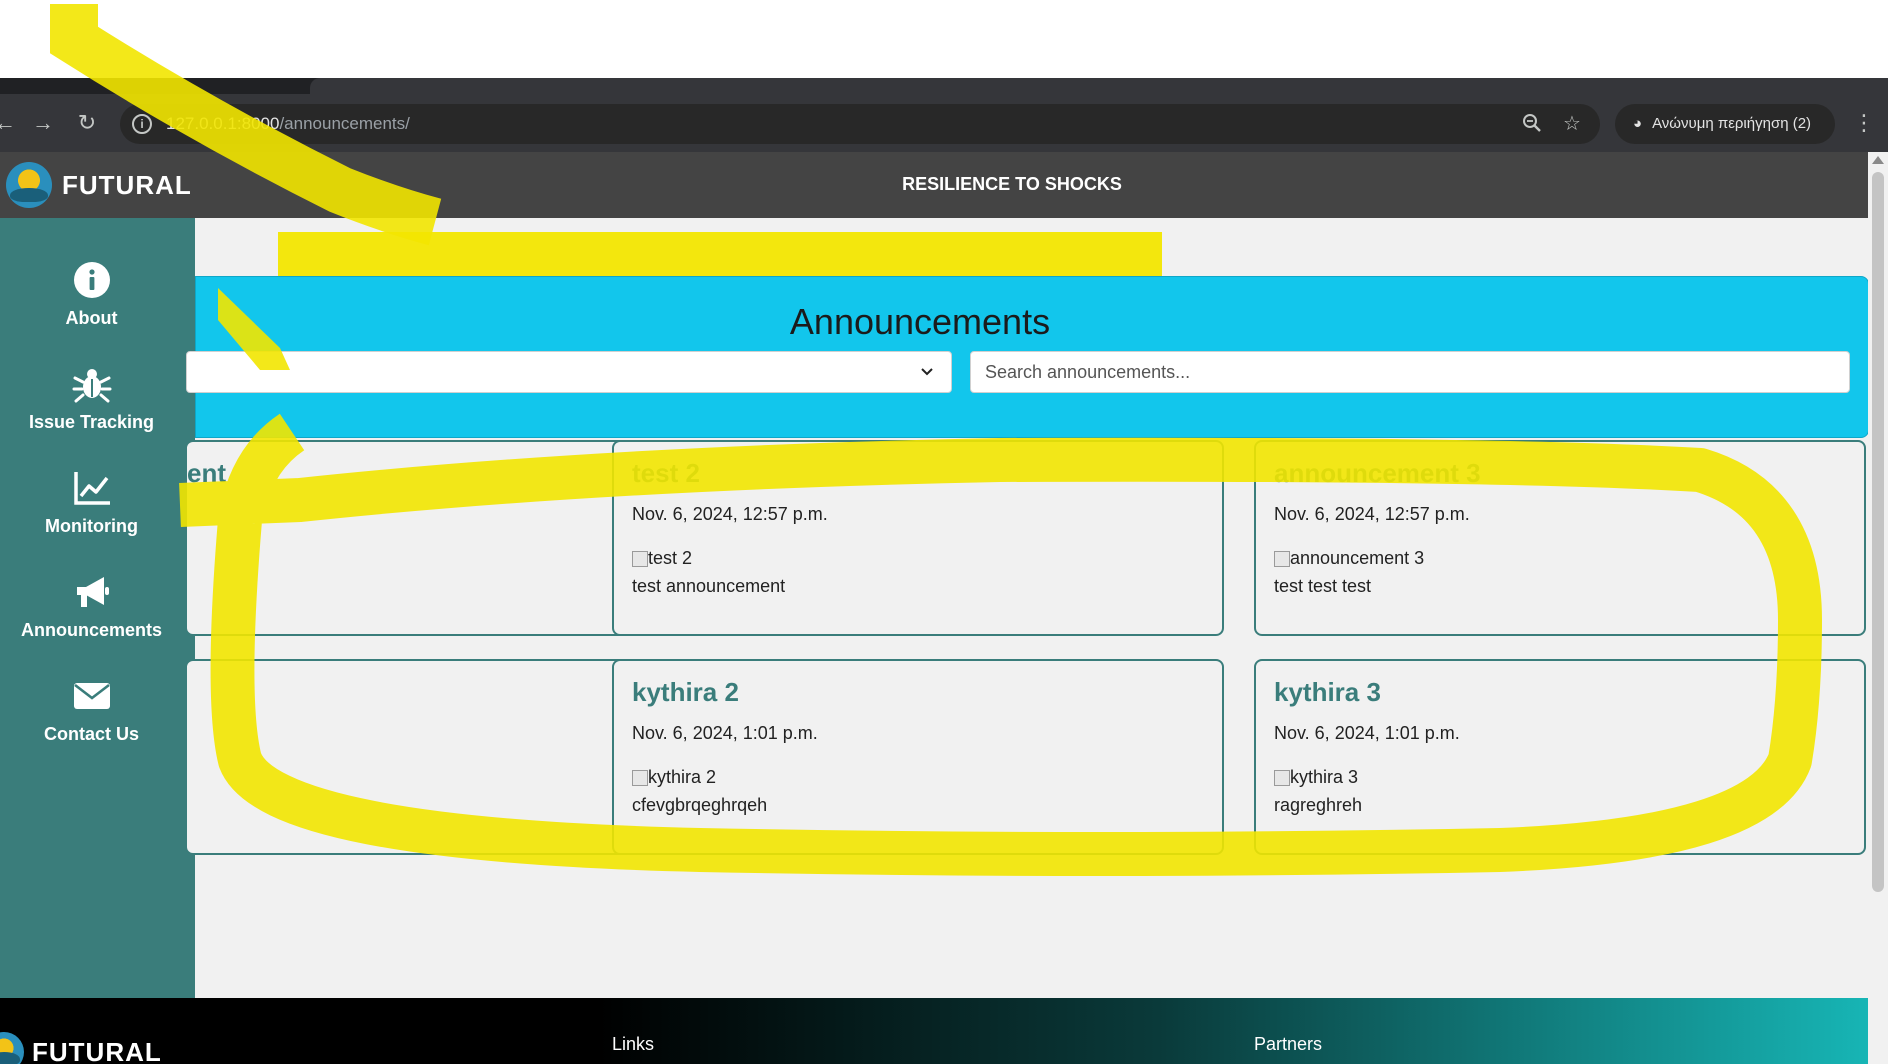 Image resolution: width=1888 pixels, height=1064 pixels. Describe the element at coordinates (1012, 184) in the screenshot. I see `page-header-title: RESILIENCE TO SHOCKS` at that location.